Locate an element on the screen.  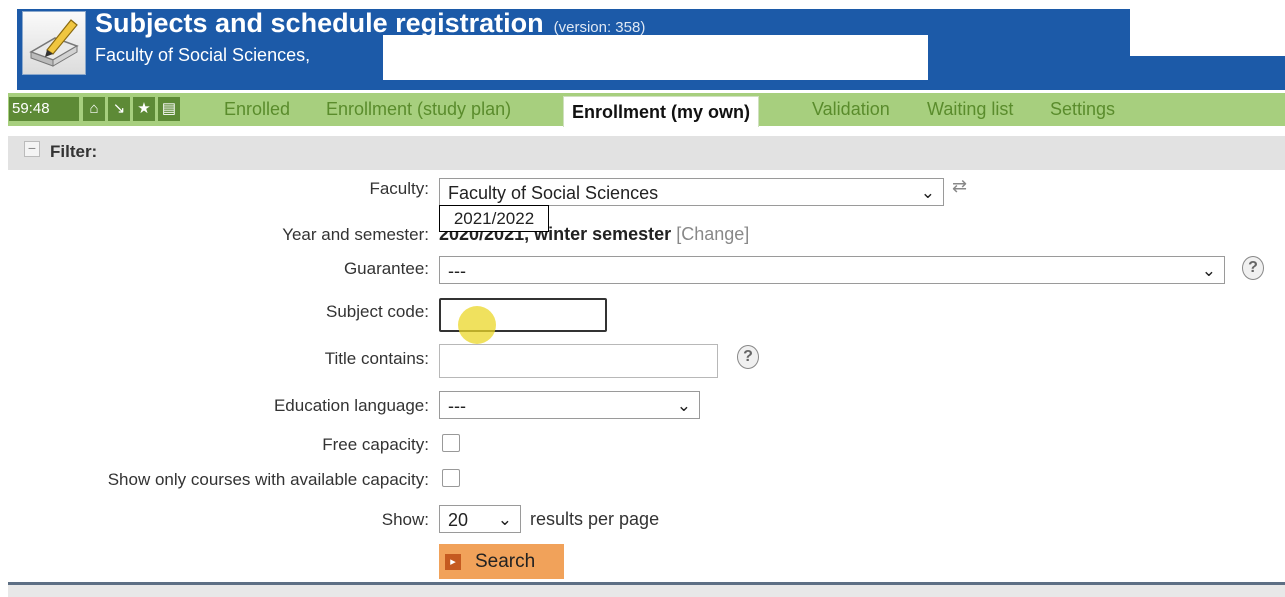
title-contains-input is located at coordinates (578, 361).